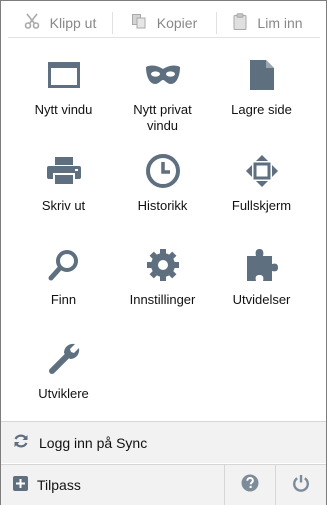 The image size is (327, 505). What do you see at coordinates (20, 485) in the screenshot?
I see `plus-icon` at bounding box center [20, 485].